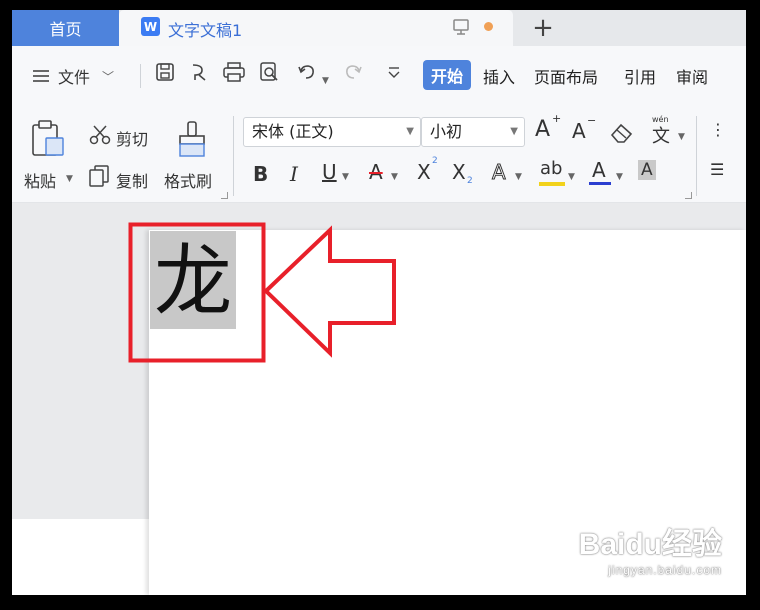 This screenshot has width=760, height=610. What do you see at coordinates (518, 177) in the screenshot?
I see `text-effect-dropdown-icon: ▼` at bounding box center [518, 177].